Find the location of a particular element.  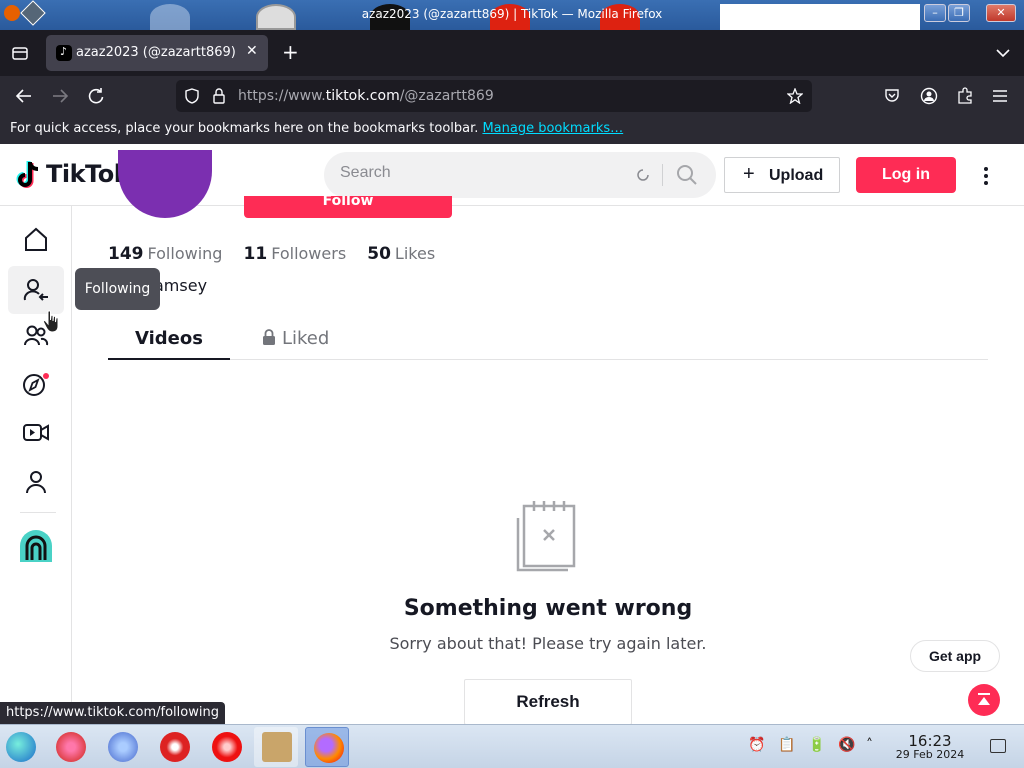

home-icon is located at coordinates (36, 239).